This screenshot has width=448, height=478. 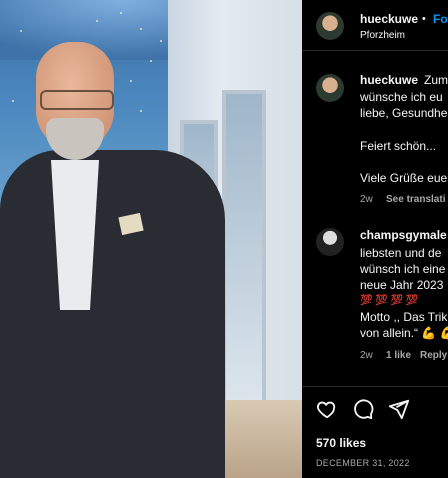 I want to click on caption-text: Viele Grüße eue, so click(x=404, y=178).